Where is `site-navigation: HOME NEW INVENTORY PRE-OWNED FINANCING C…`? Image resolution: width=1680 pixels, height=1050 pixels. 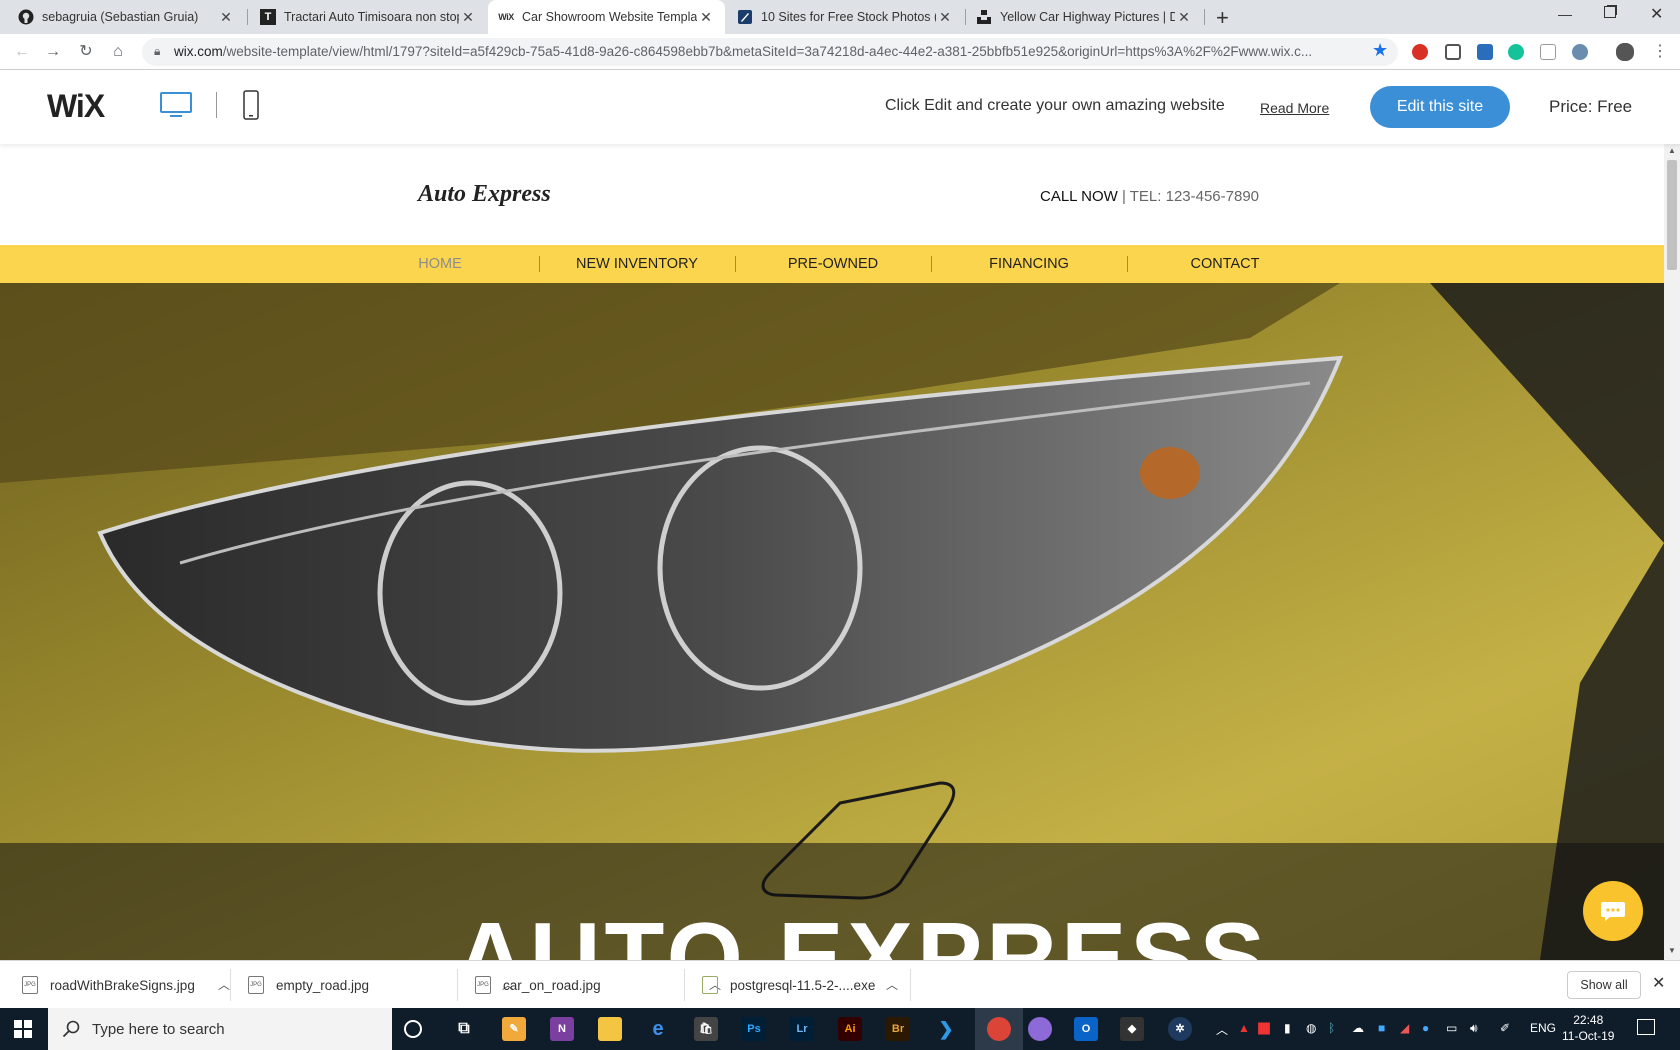
site-navigation: HOME NEW INVENTORY PRE-OWNED FINANCING C… is located at coordinates (832, 264).